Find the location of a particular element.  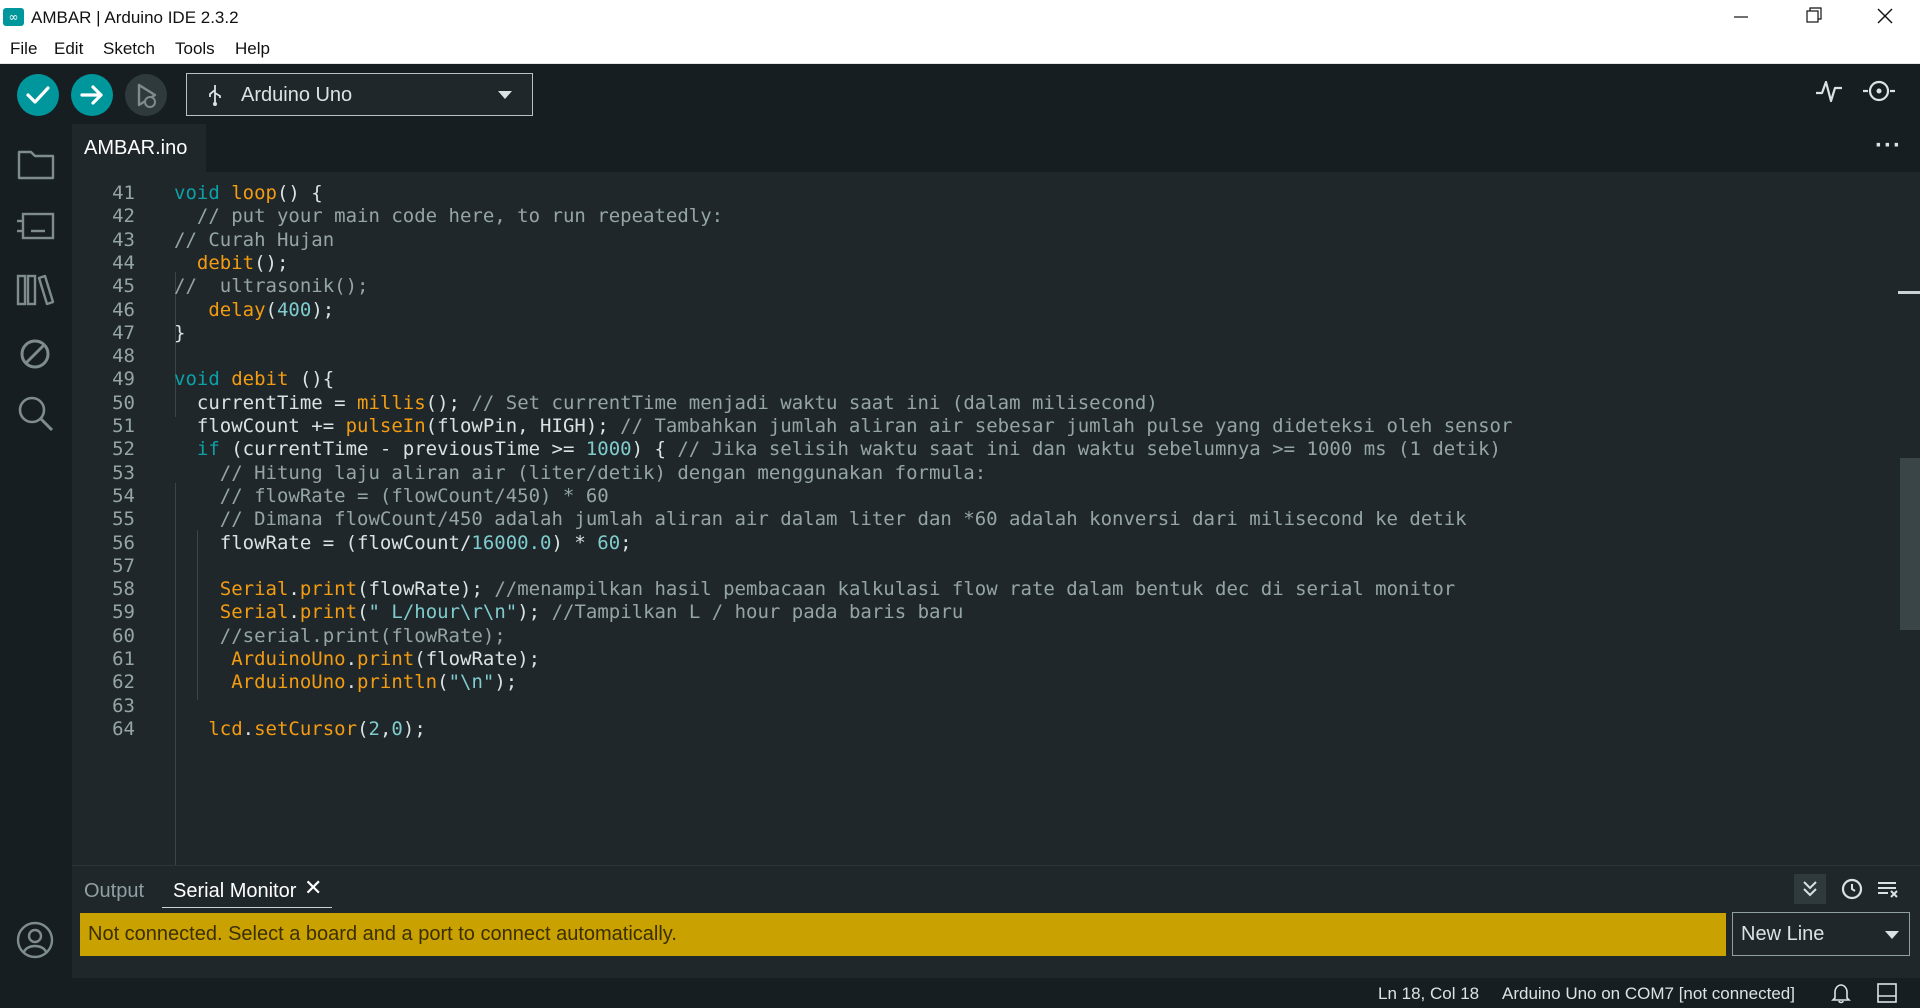

upload-button is located at coordinates (92, 95).